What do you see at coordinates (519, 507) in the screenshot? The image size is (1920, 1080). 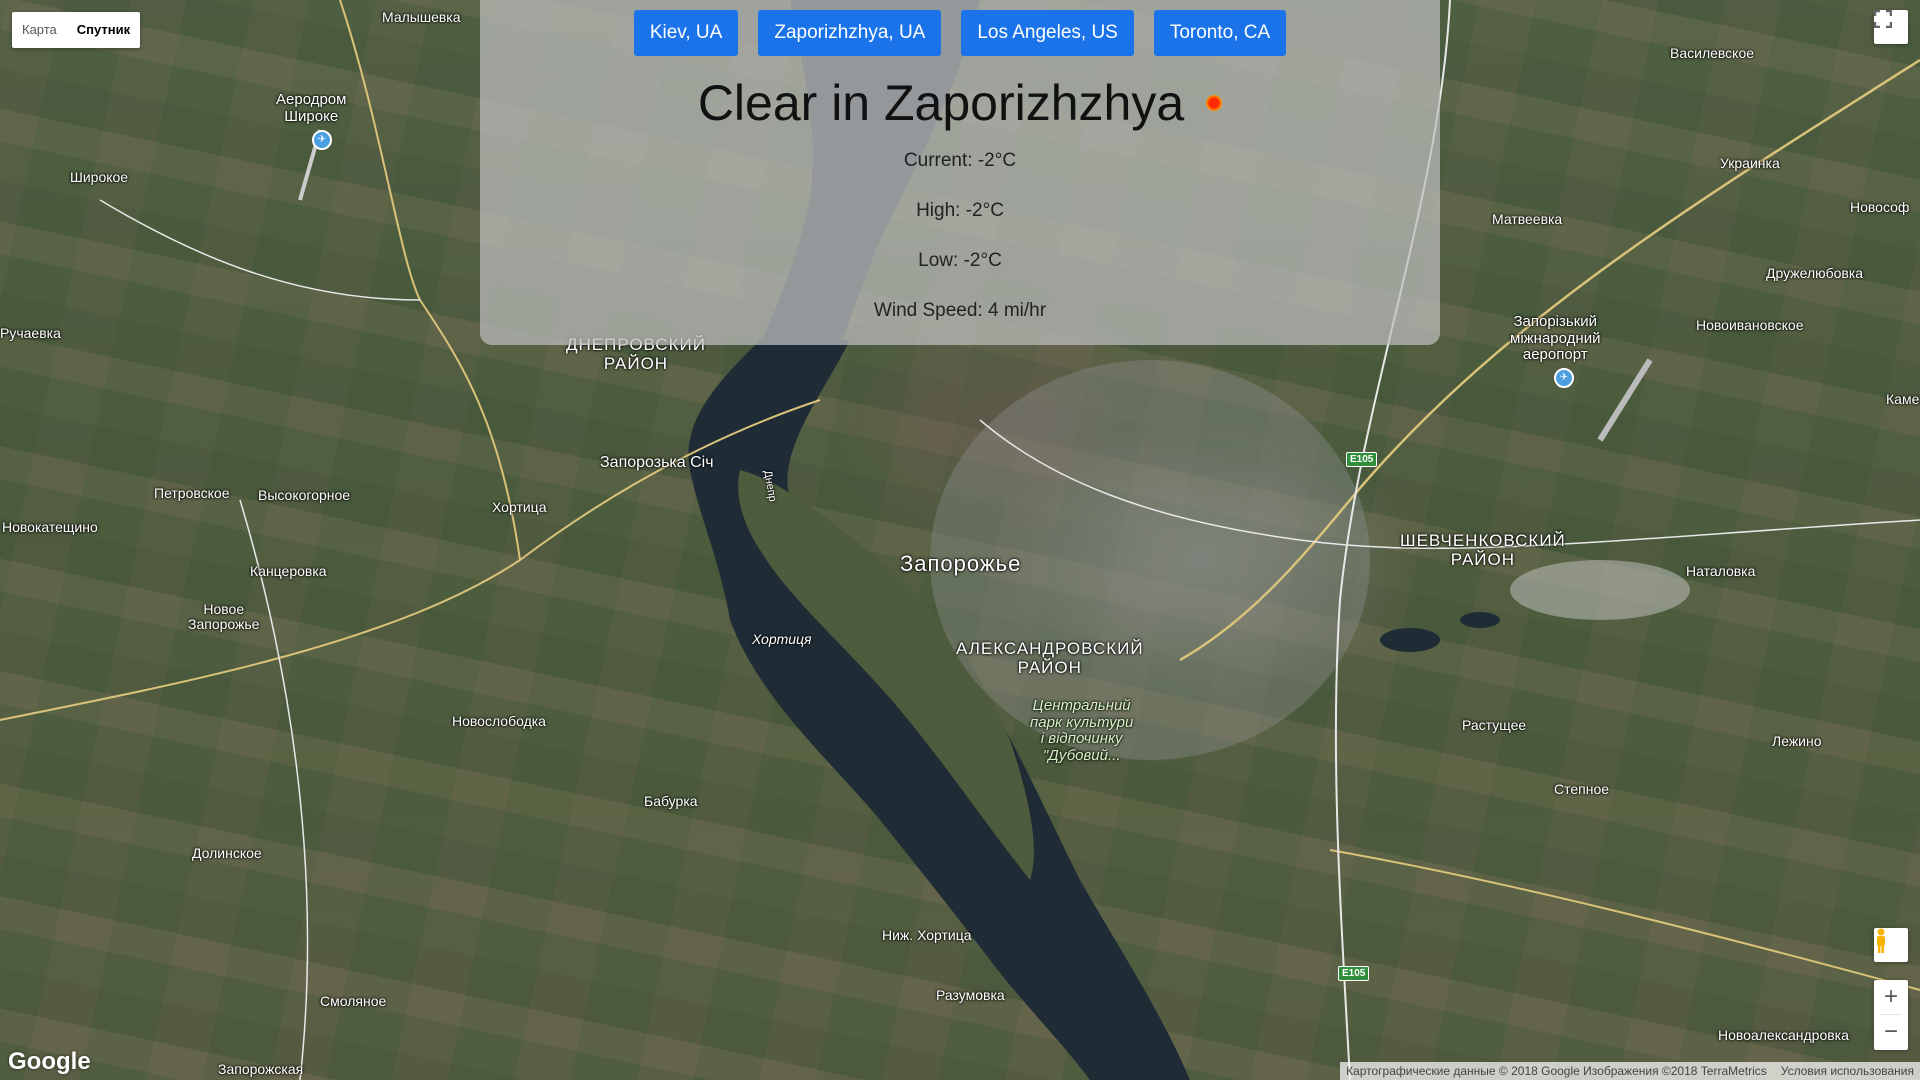 I see `place-label: Хортица` at bounding box center [519, 507].